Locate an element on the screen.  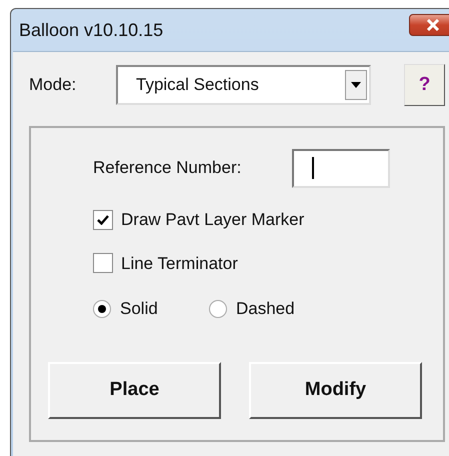
close-button is located at coordinates (429, 25).